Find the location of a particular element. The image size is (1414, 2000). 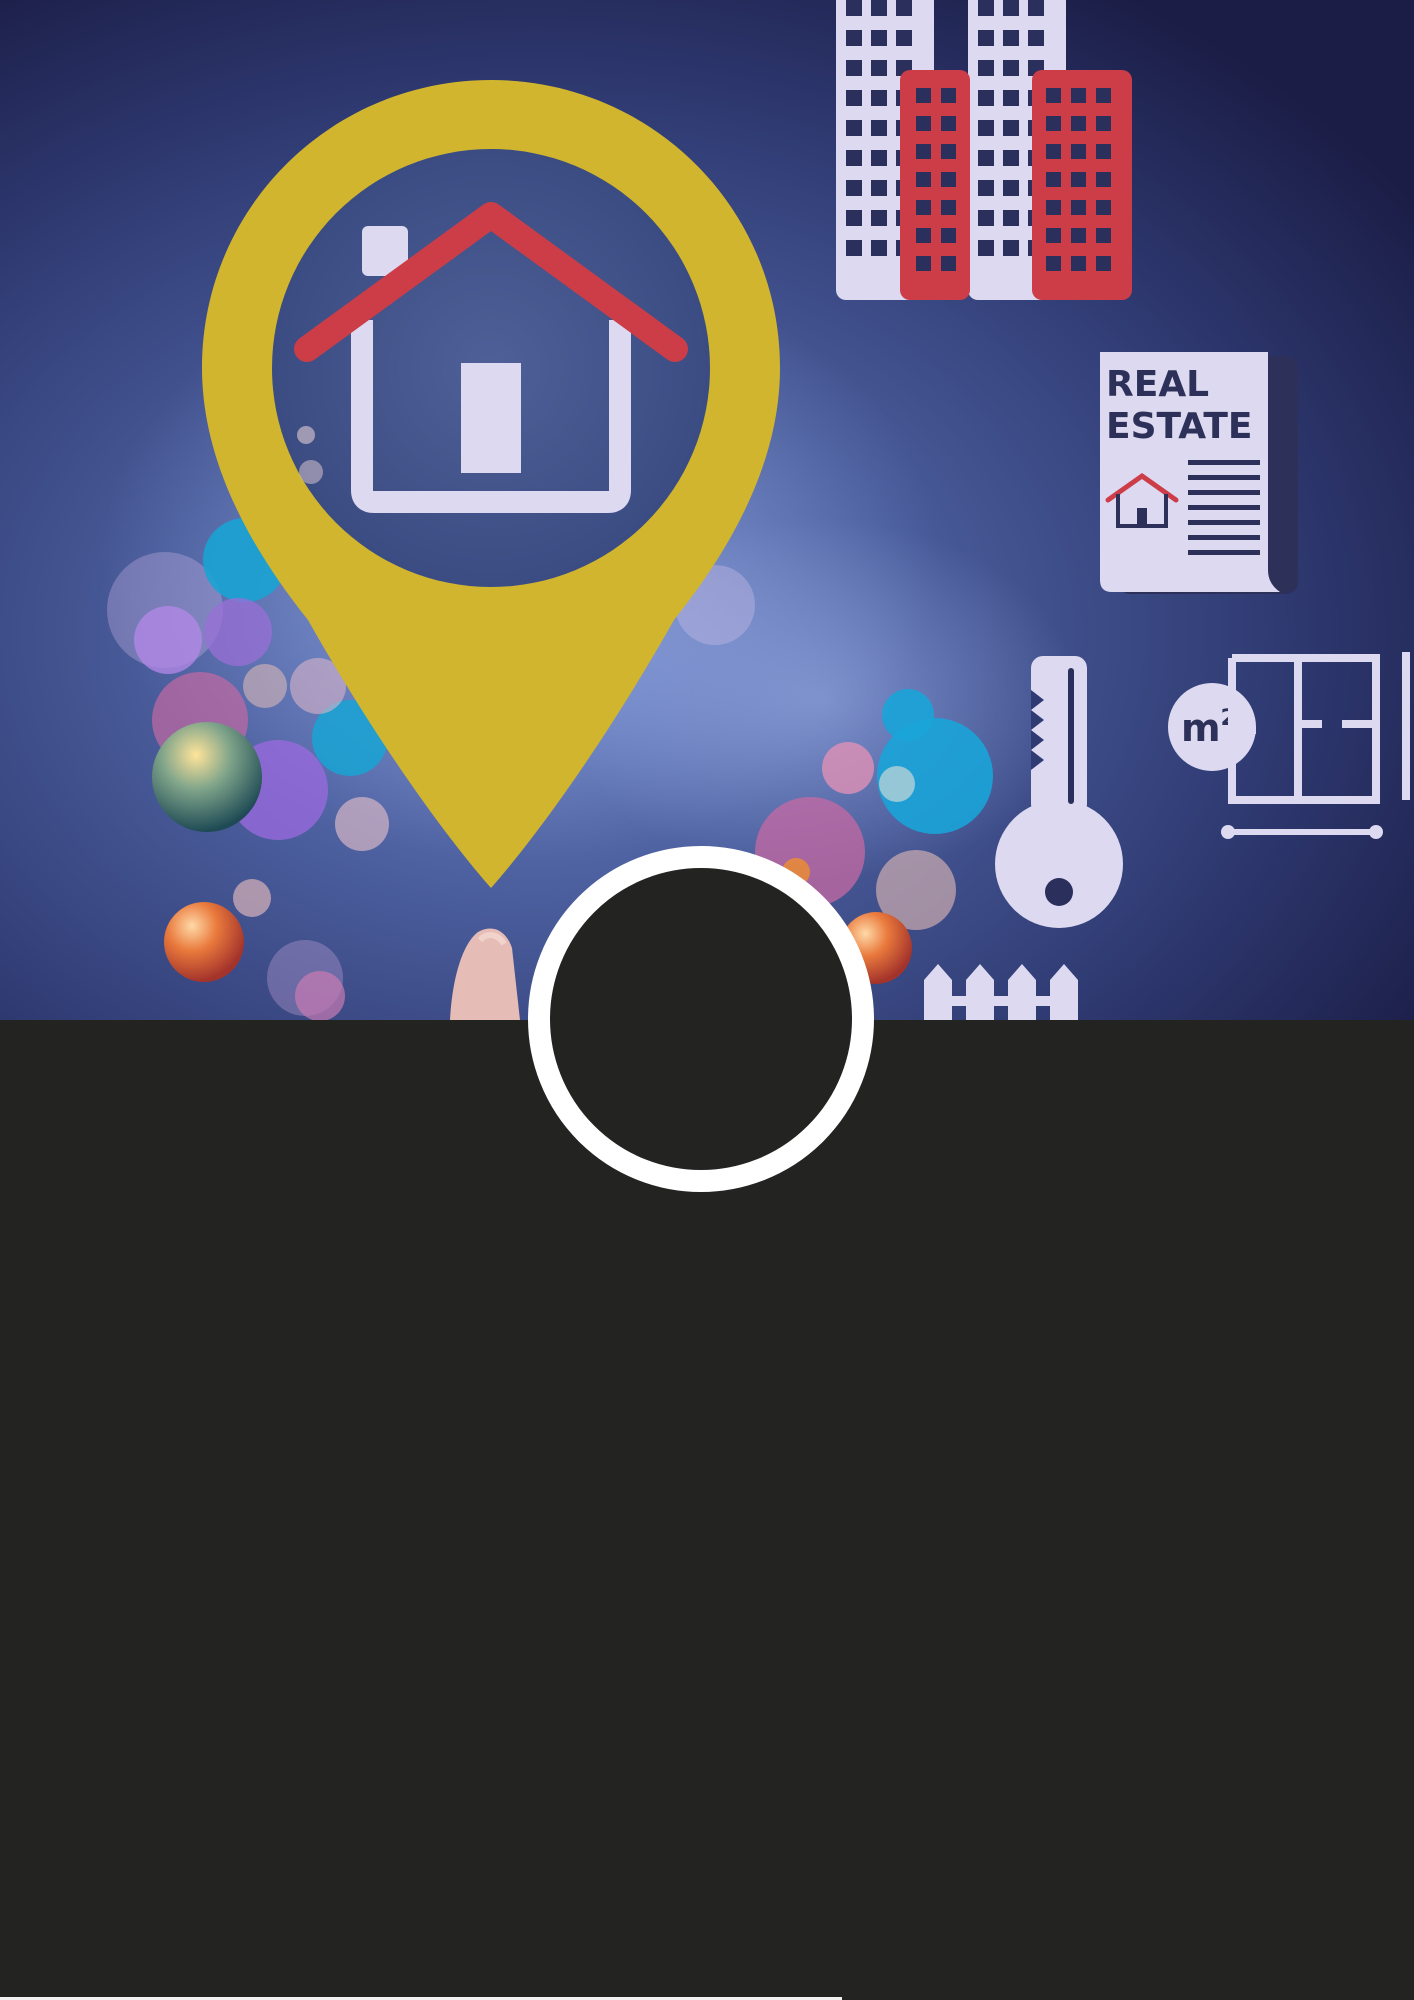

profile-avatar-placeholder is located at coordinates (701, 1019).